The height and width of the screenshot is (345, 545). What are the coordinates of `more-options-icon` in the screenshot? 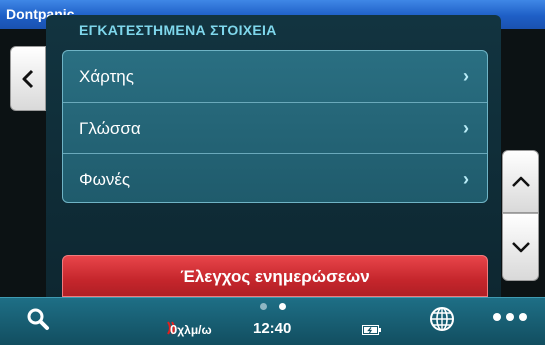 It's located at (510, 317).